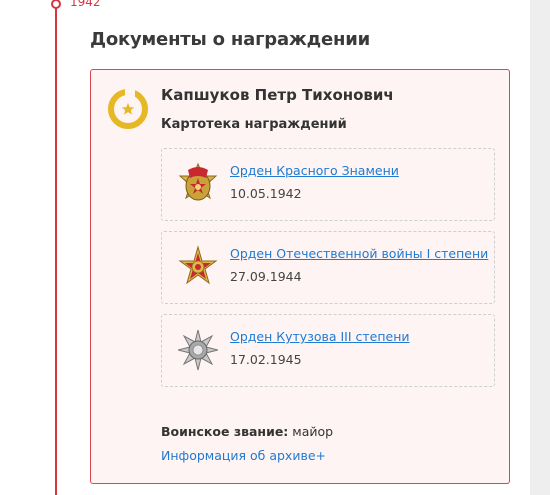 The width and height of the screenshot is (550, 495). Describe the element at coordinates (254, 124) in the screenshot. I see `card-type-label: Картотека награждений` at that location.